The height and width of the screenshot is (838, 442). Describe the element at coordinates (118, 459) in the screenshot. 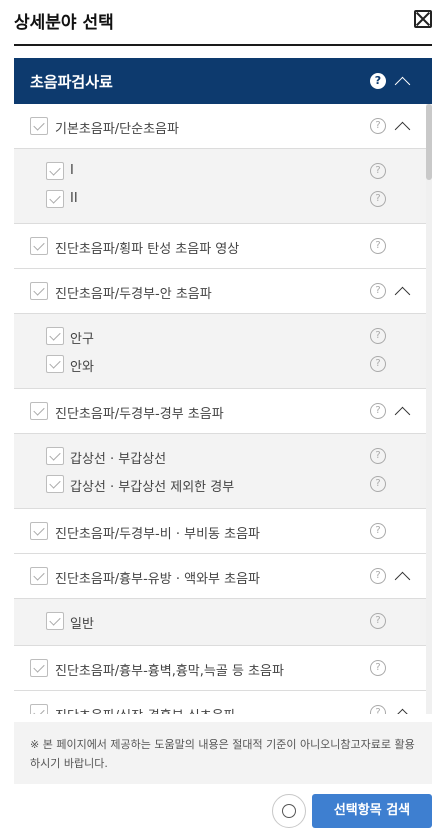

I see `subcategory-label: 갑상선 · 부갑상선` at that location.